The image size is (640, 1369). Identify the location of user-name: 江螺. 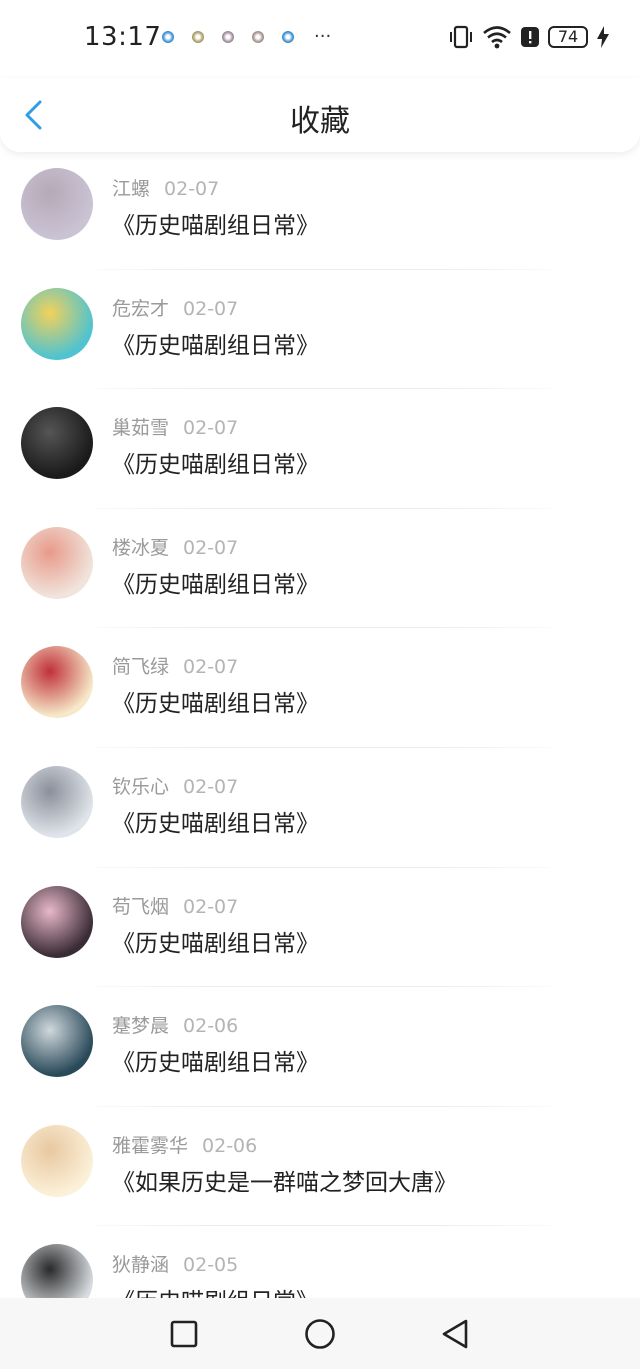
(131, 189).